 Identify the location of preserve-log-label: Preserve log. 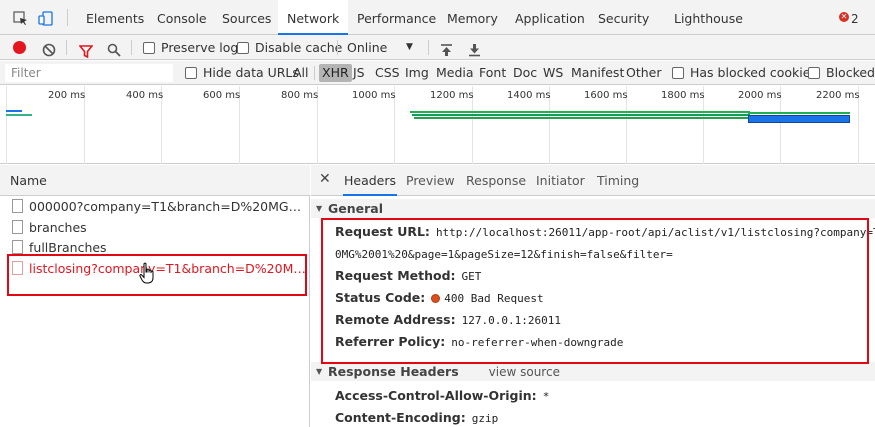
(200, 47).